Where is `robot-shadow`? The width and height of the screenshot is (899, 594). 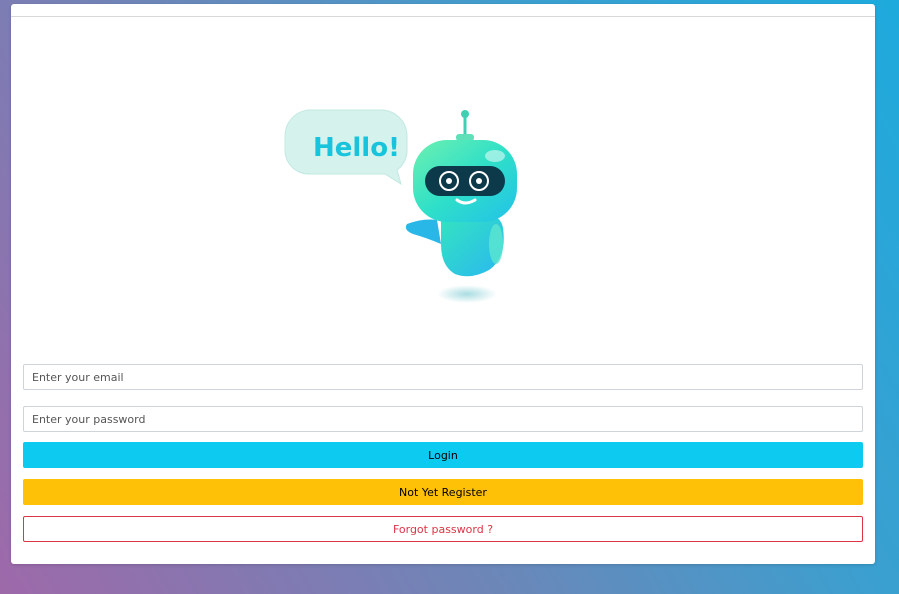 robot-shadow is located at coordinates (467, 294).